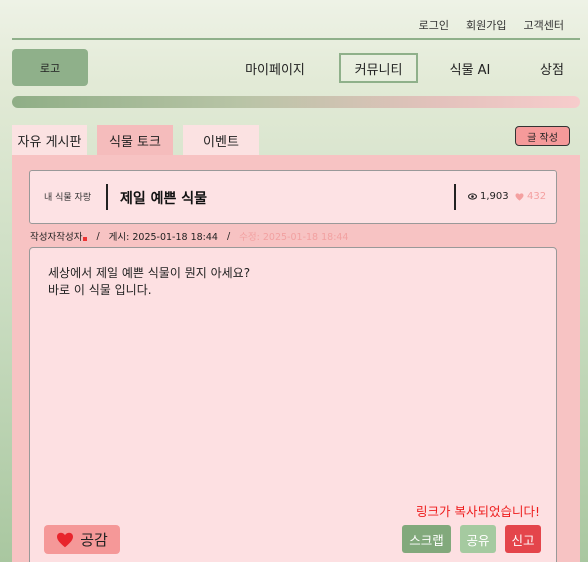 The width and height of the screenshot is (588, 562). What do you see at coordinates (221, 140) in the screenshot?
I see `tab-event: 이벤트` at bounding box center [221, 140].